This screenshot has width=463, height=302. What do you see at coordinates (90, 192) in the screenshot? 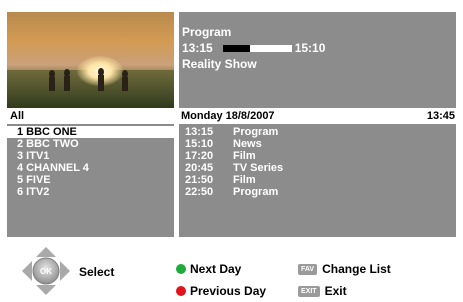
I see `channel-item-itv2: 6 ITV2` at bounding box center [90, 192].